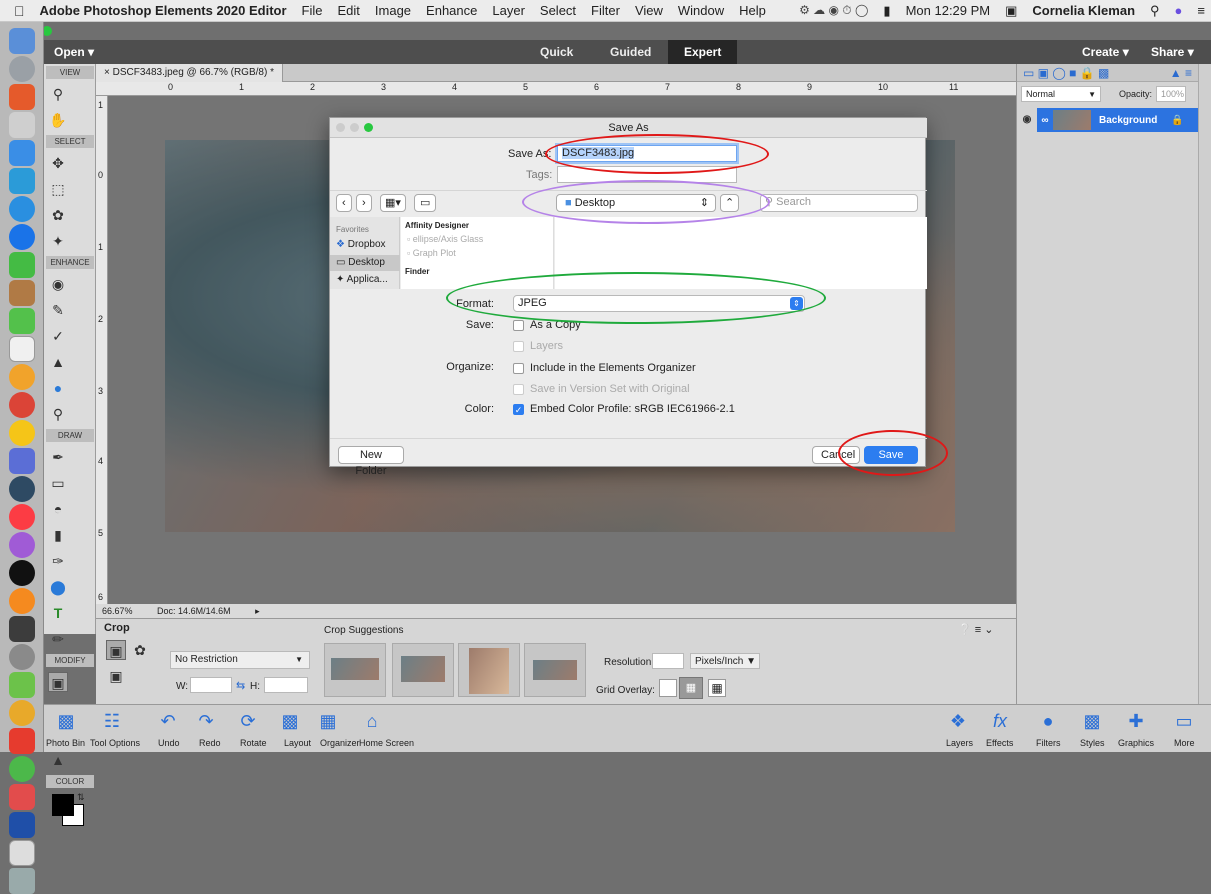 The height and width of the screenshot is (894, 1211). I want to click on spotlight-icon: ⚲, so click(1155, 11).